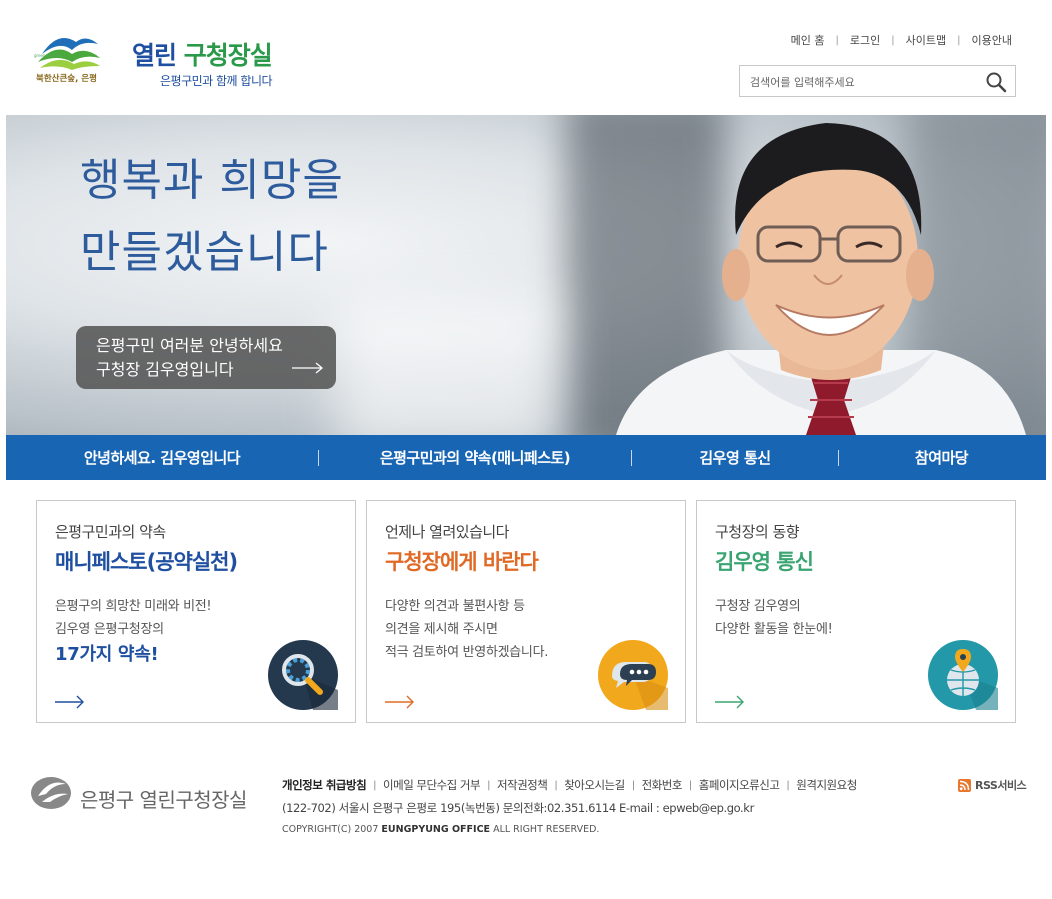  What do you see at coordinates (735, 457) in the screenshot?
I see `menu-newsletter: 김우영 통신` at bounding box center [735, 457].